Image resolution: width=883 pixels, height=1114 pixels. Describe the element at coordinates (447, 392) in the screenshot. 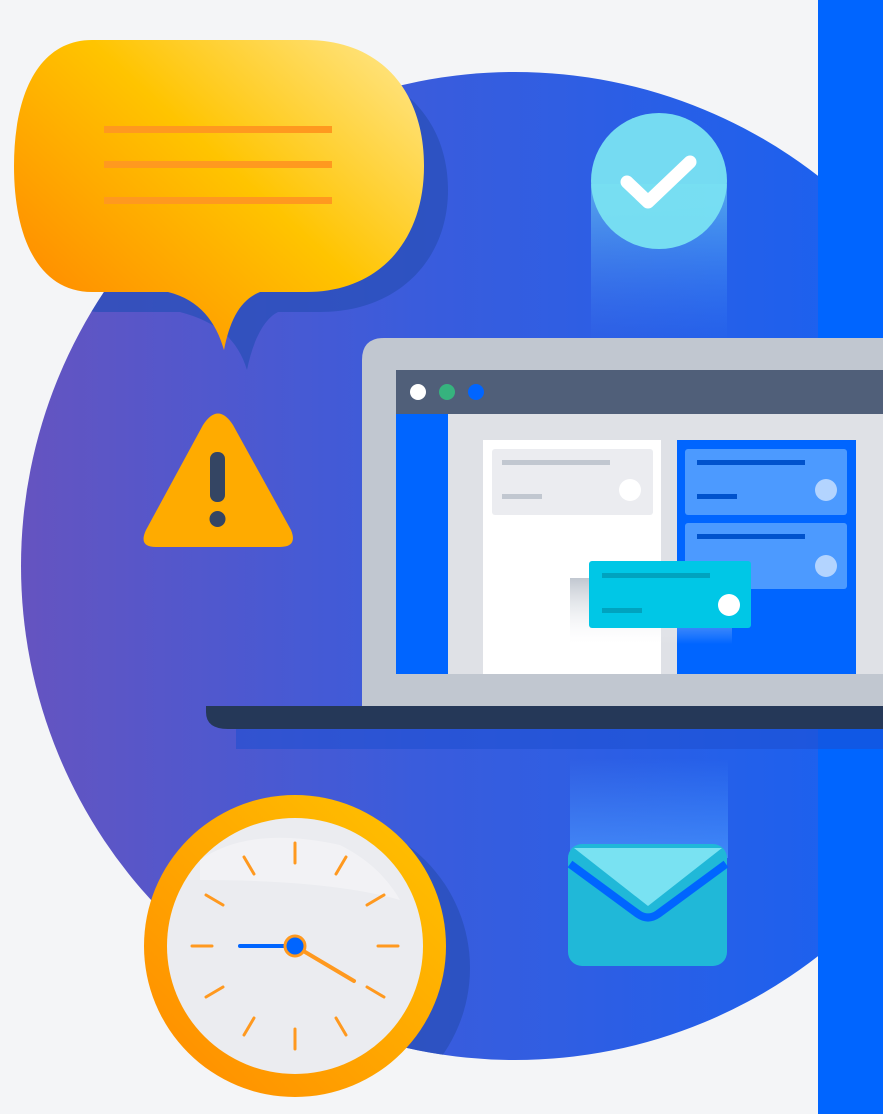

I see `window-dot-green` at that location.